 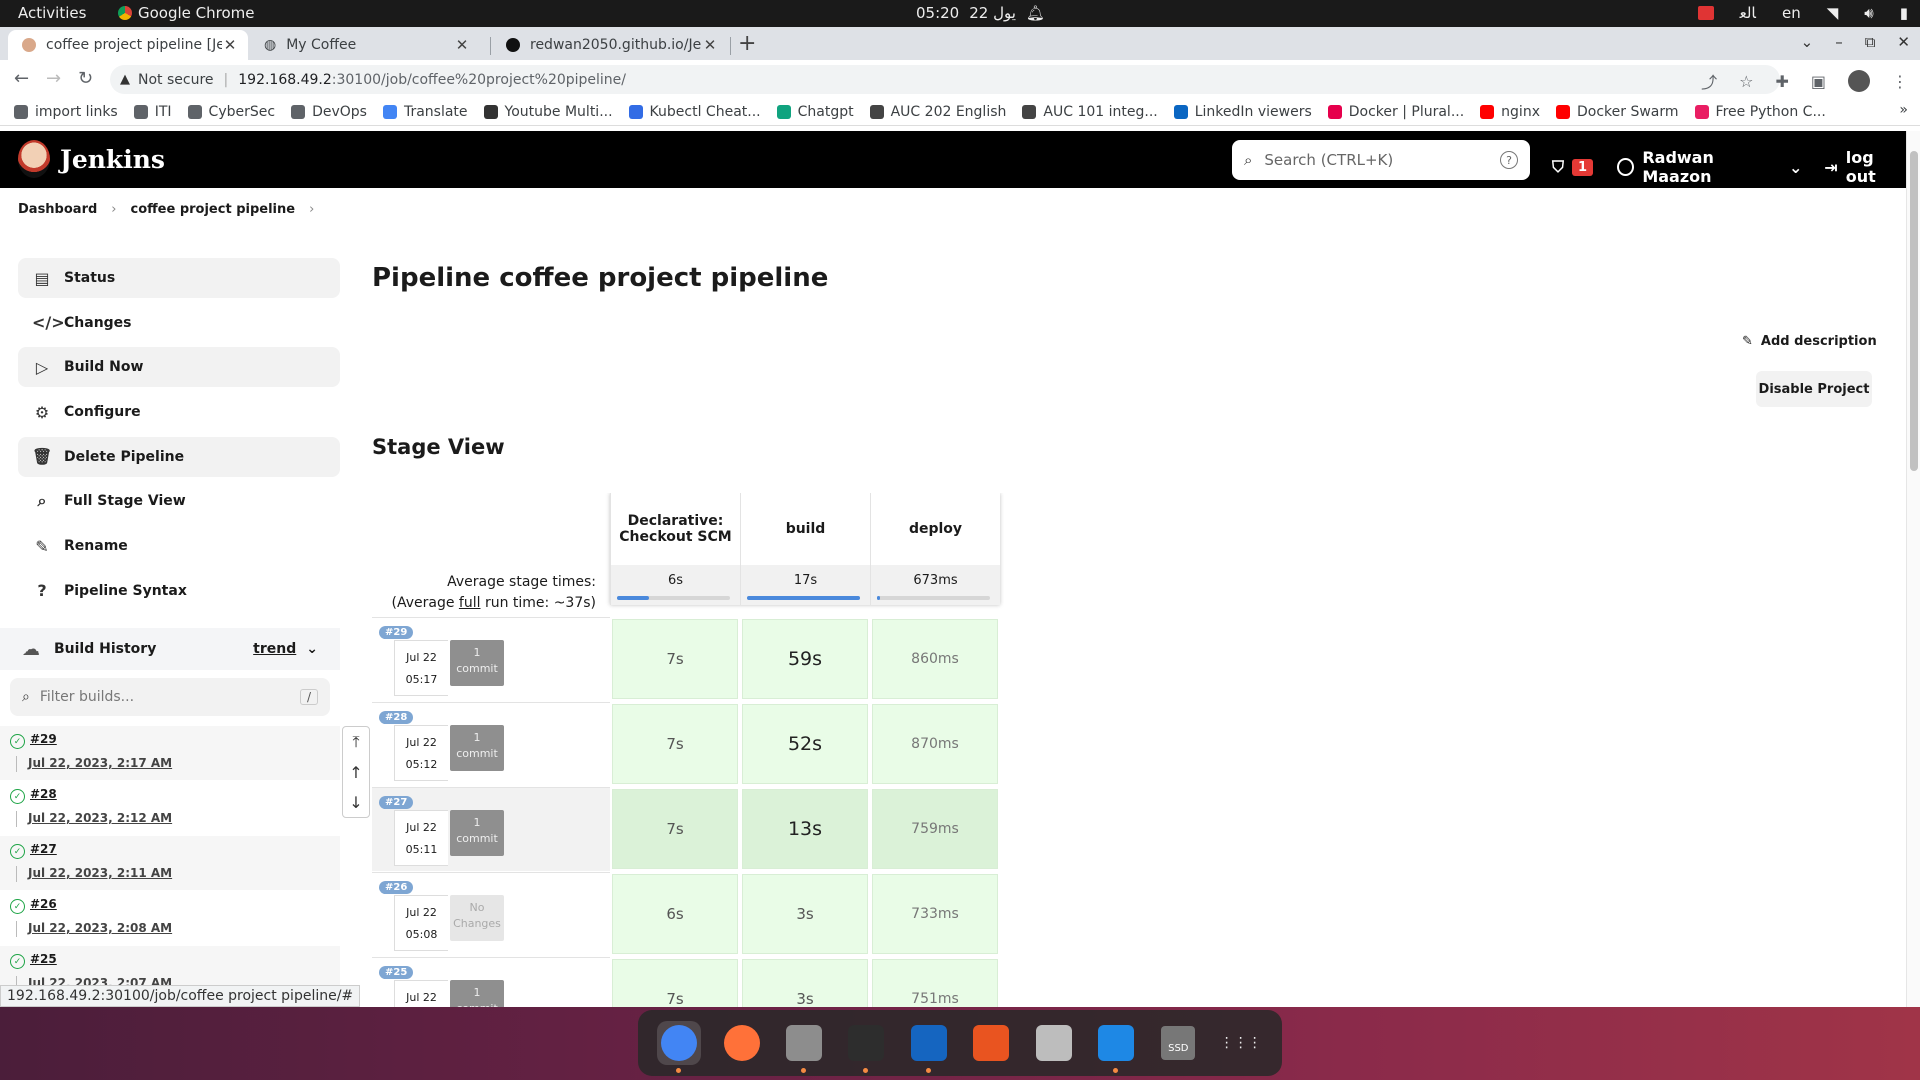 I want to click on breadcrumb-project: coffee project pipeline, so click(x=213, y=209).